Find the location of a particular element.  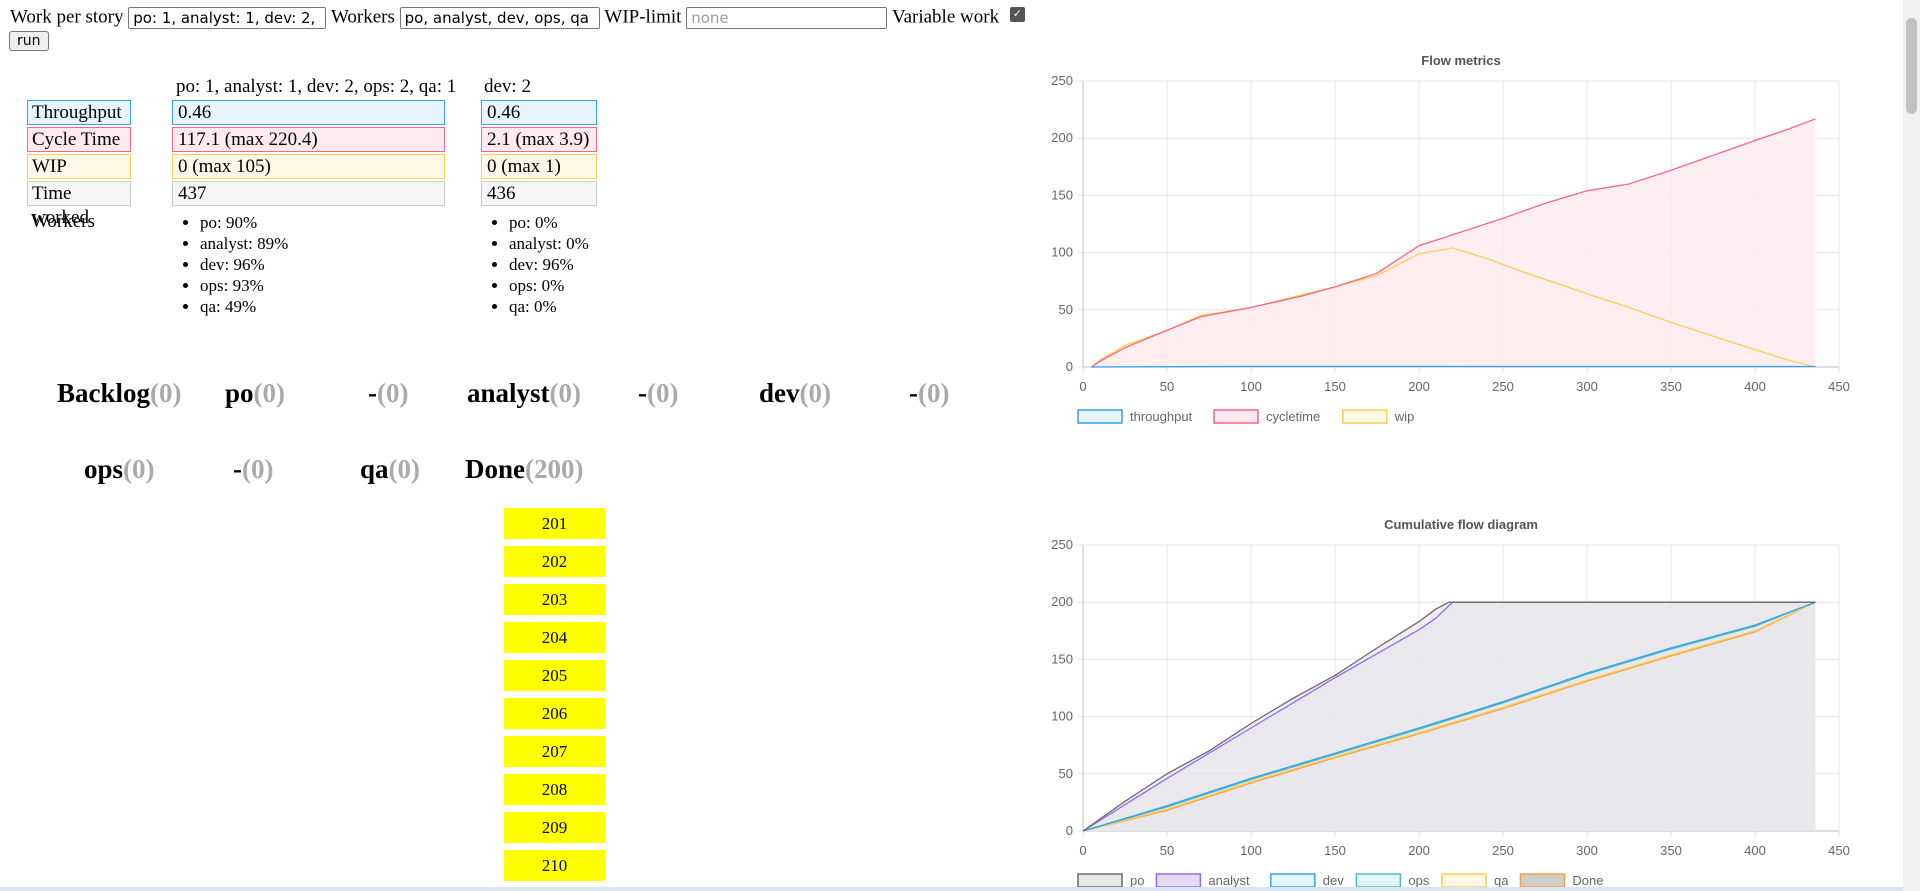

variable-work-checkbox: ✓ is located at coordinates (1017, 15).